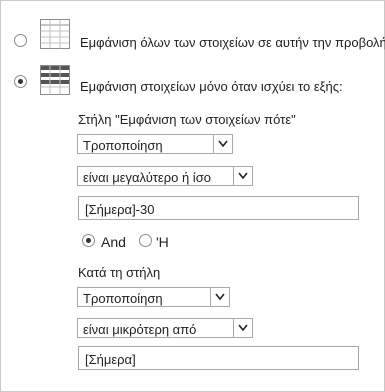 This screenshot has height=392, width=385. Describe the element at coordinates (147, 177) in the screenshot. I see `filter1-operator-value: είναι μεγαλύτερο ή ίσο` at that location.